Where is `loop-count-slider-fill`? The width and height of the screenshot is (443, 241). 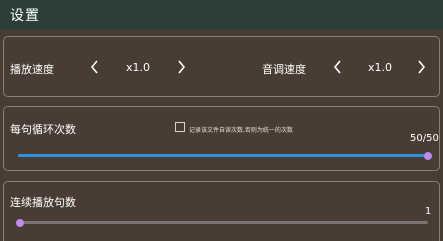
loop-count-slider-fill is located at coordinates (223, 155).